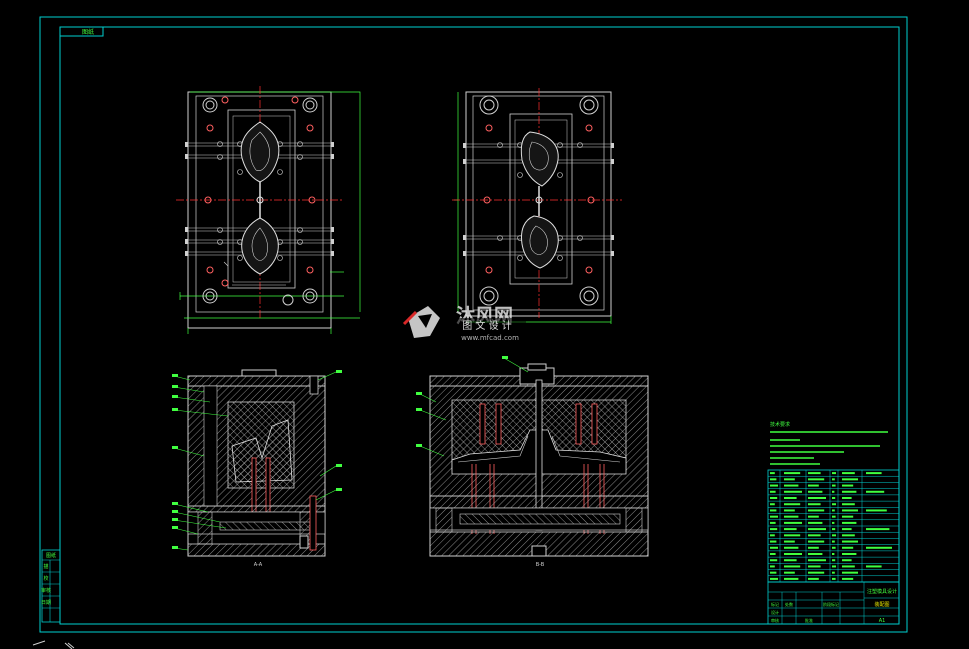 The width and height of the screenshot is (969, 649). What do you see at coordinates (258, 565) in the screenshot?
I see `view-label-a: A-A` at bounding box center [258, 565].